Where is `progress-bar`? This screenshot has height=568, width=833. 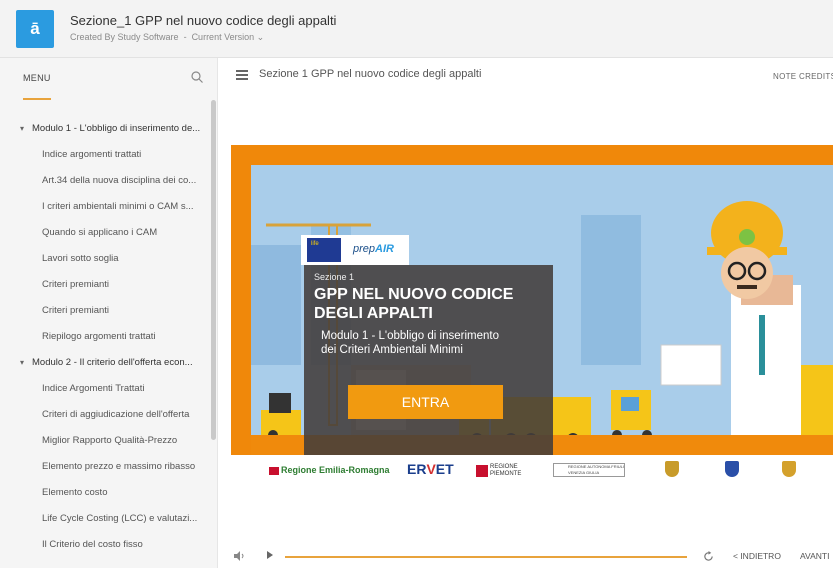
progress-bar is located at coordinates (486, 557).